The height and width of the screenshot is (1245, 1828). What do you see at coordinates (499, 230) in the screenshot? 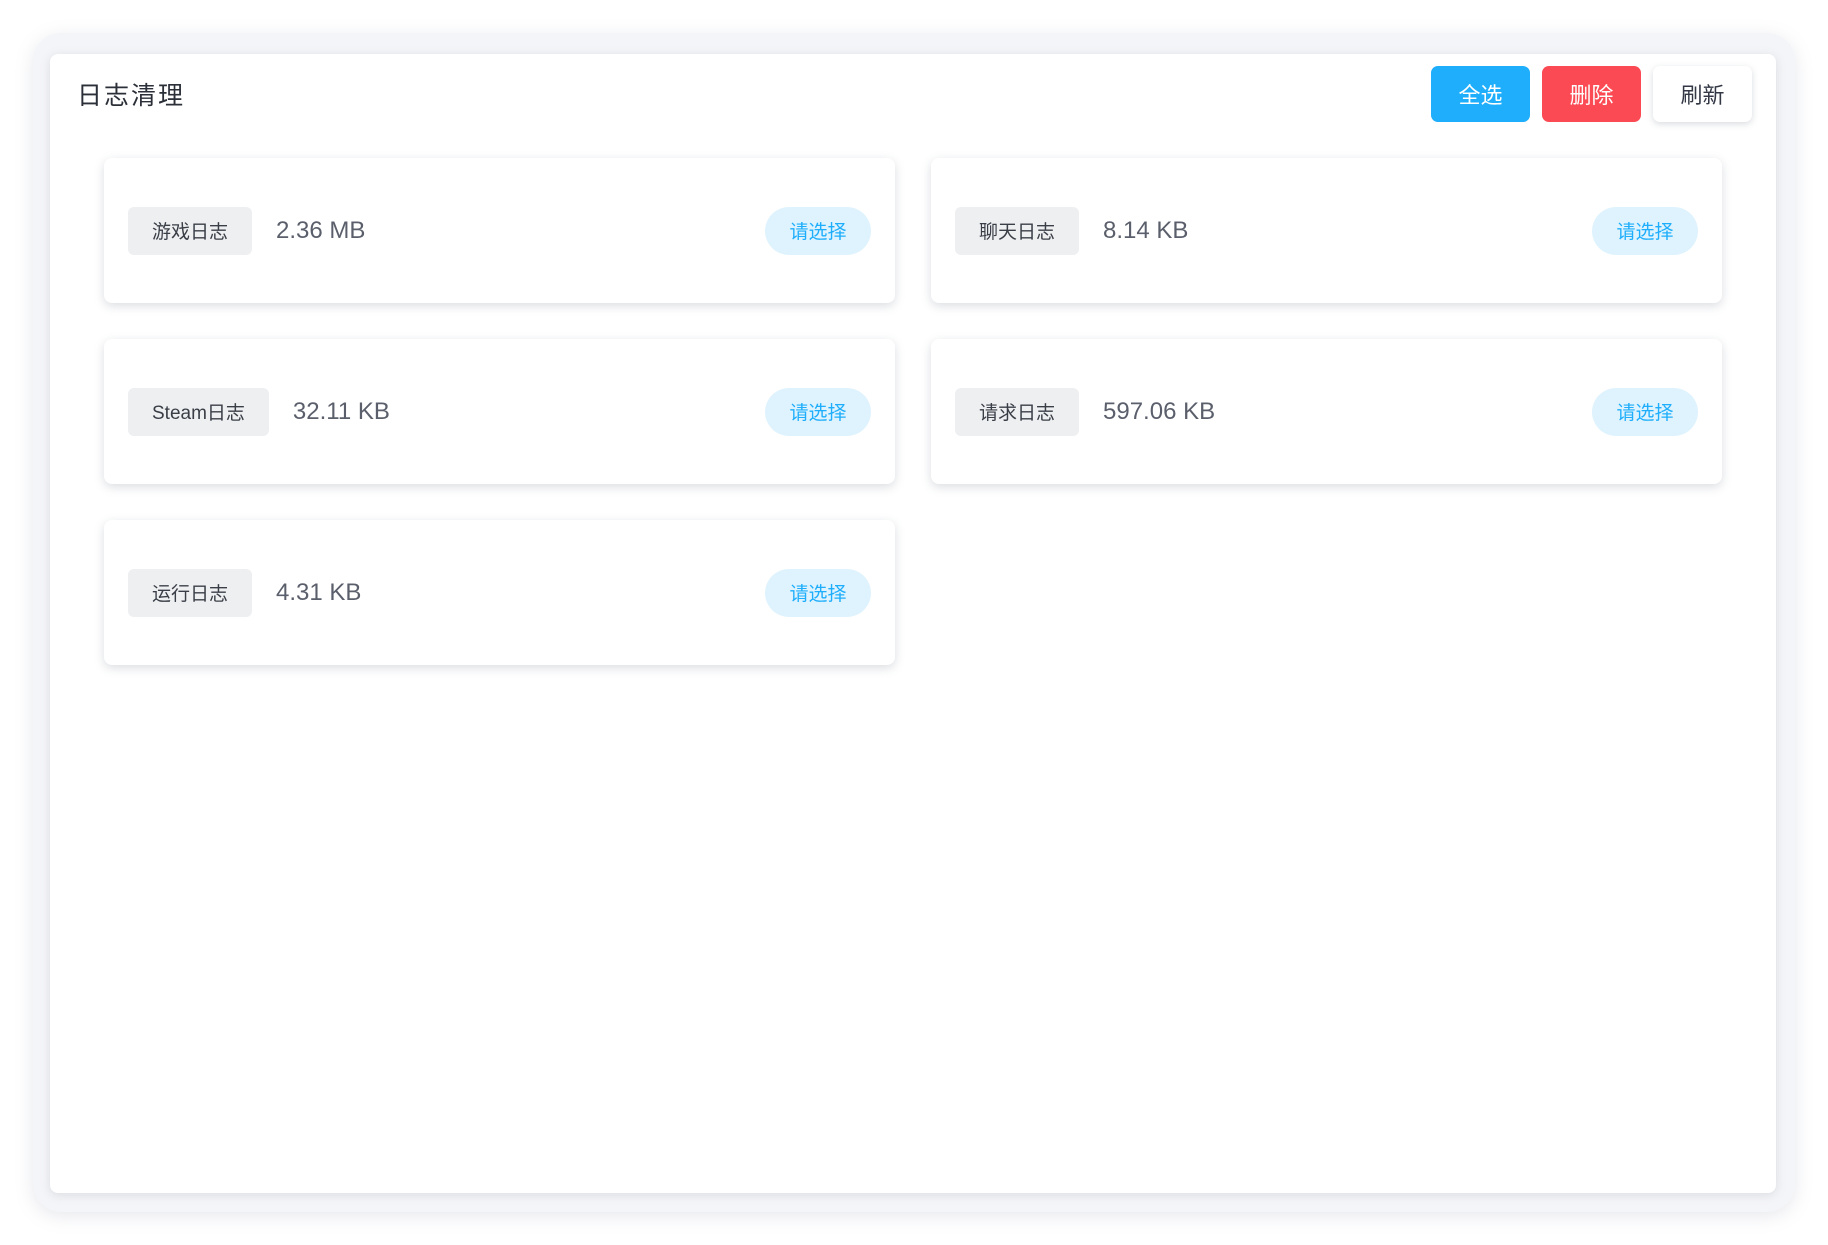
I see `log-card-game: 游戏日志 2.36 MB 请选择` at bounding box center [499, 230].